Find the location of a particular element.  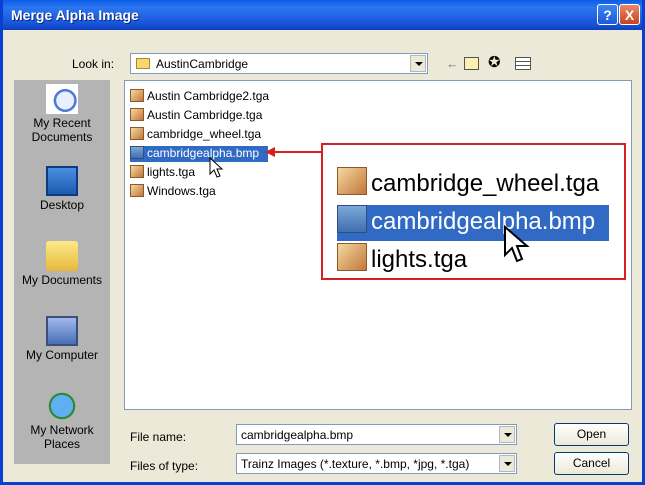

zoom-item-selected: cambridgealpha.bmp is located at coordinates (473, 223).